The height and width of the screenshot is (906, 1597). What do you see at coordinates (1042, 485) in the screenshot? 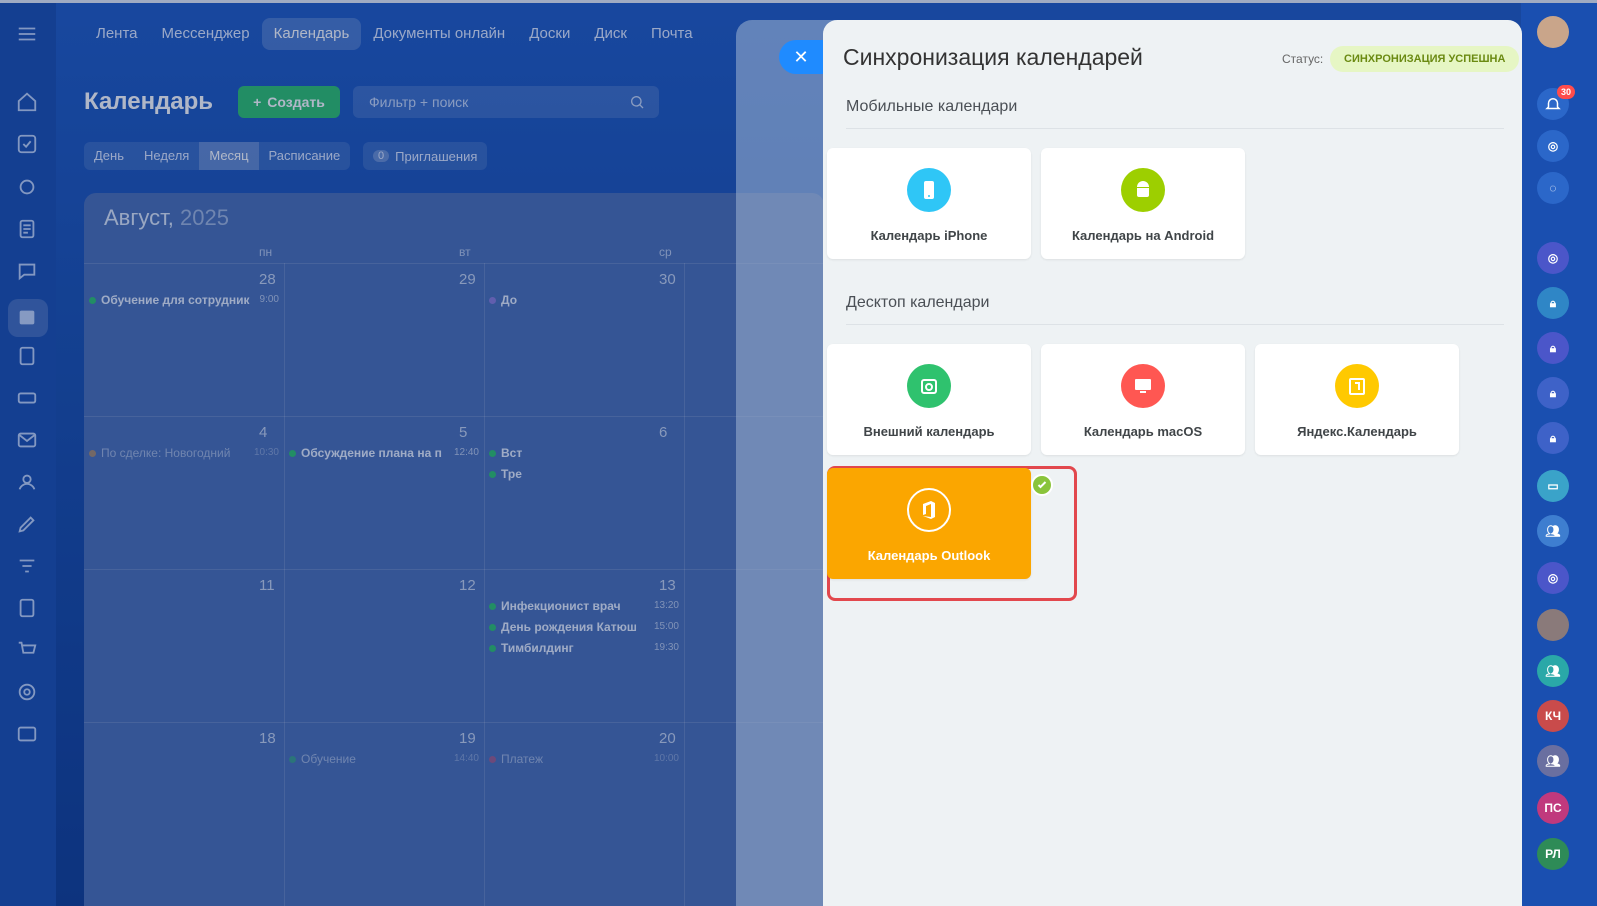
I see `checkmark-icon` at bounding box center [1042, 485].